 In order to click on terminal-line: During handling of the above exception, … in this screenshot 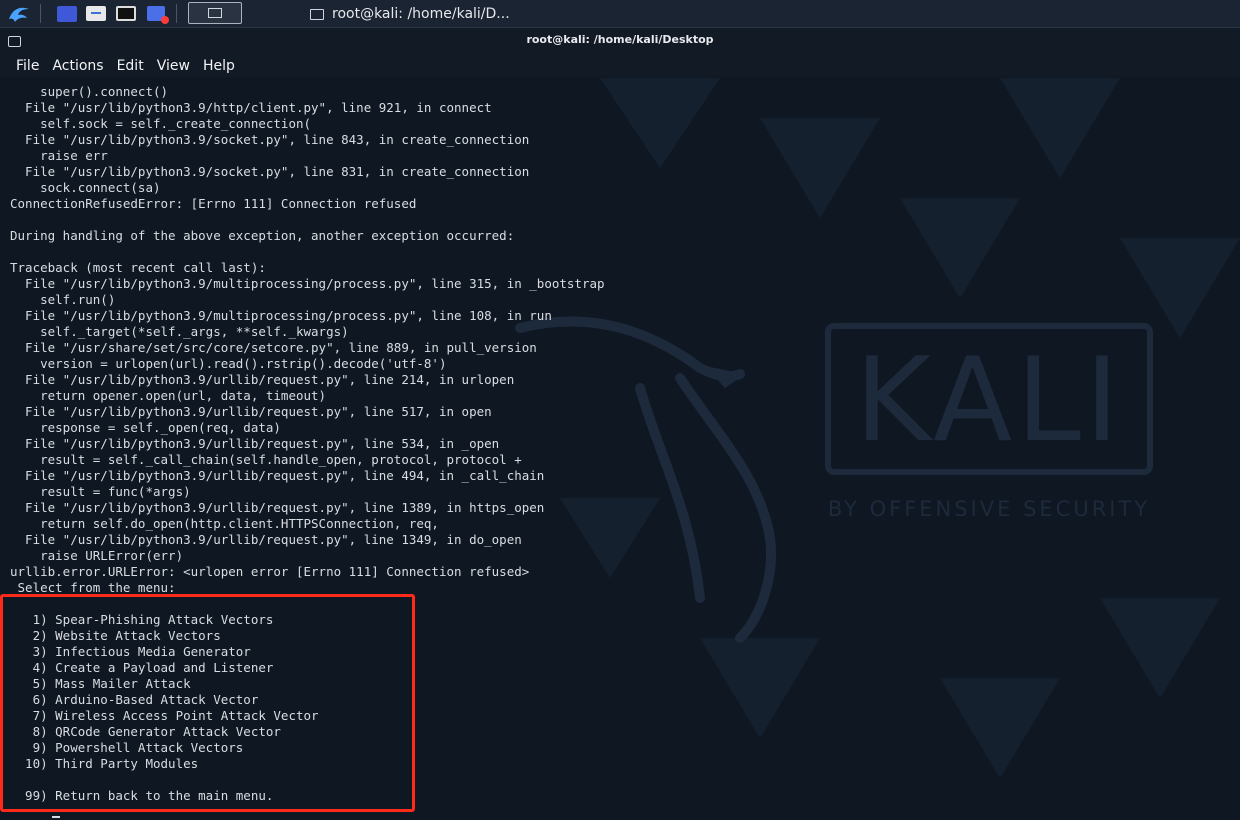, I will do `click(262, 235)`.